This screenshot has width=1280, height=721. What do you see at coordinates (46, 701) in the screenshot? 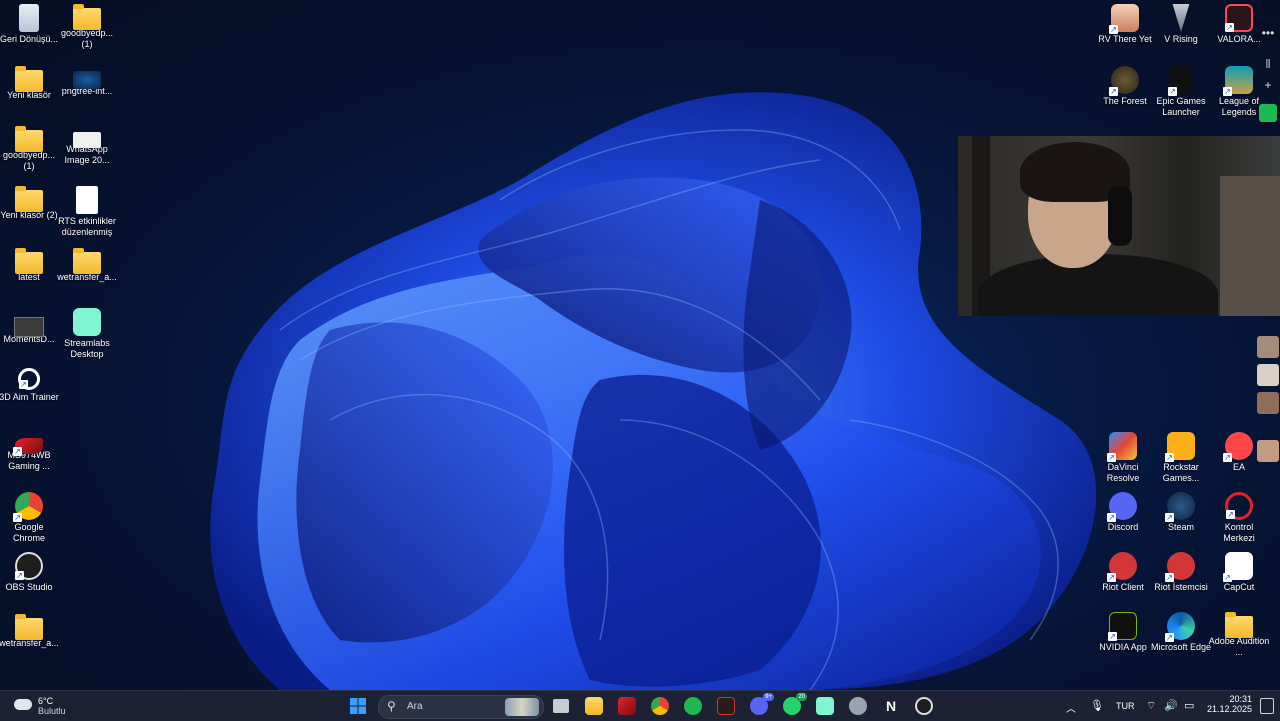
I see `weather-temperature: 6°C` at bounding box center [46, 701].